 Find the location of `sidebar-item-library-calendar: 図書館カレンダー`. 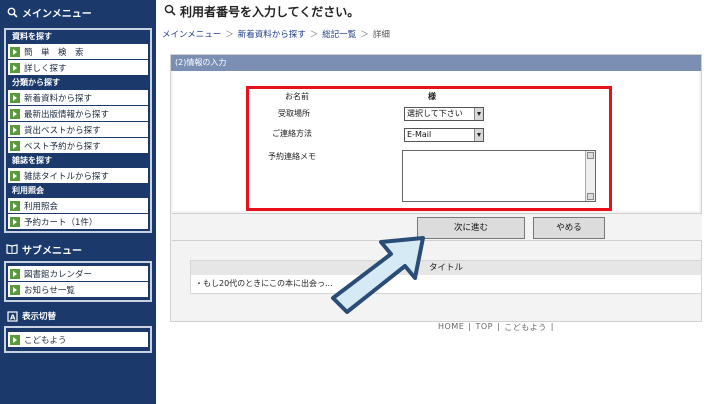

sidebar-item-library-calendar: 図書館カレンダー is located at coordinates (78, 273).